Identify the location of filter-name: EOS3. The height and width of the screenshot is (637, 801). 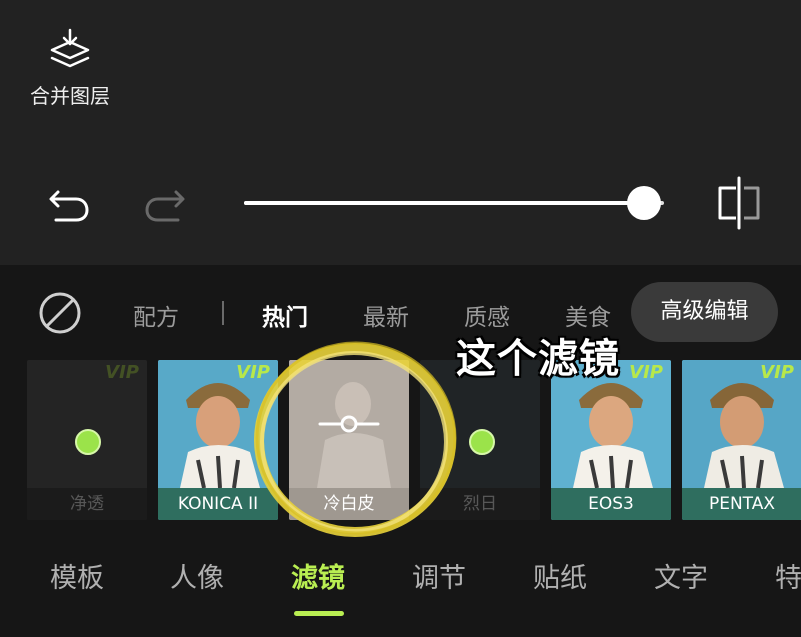
(611, 504).